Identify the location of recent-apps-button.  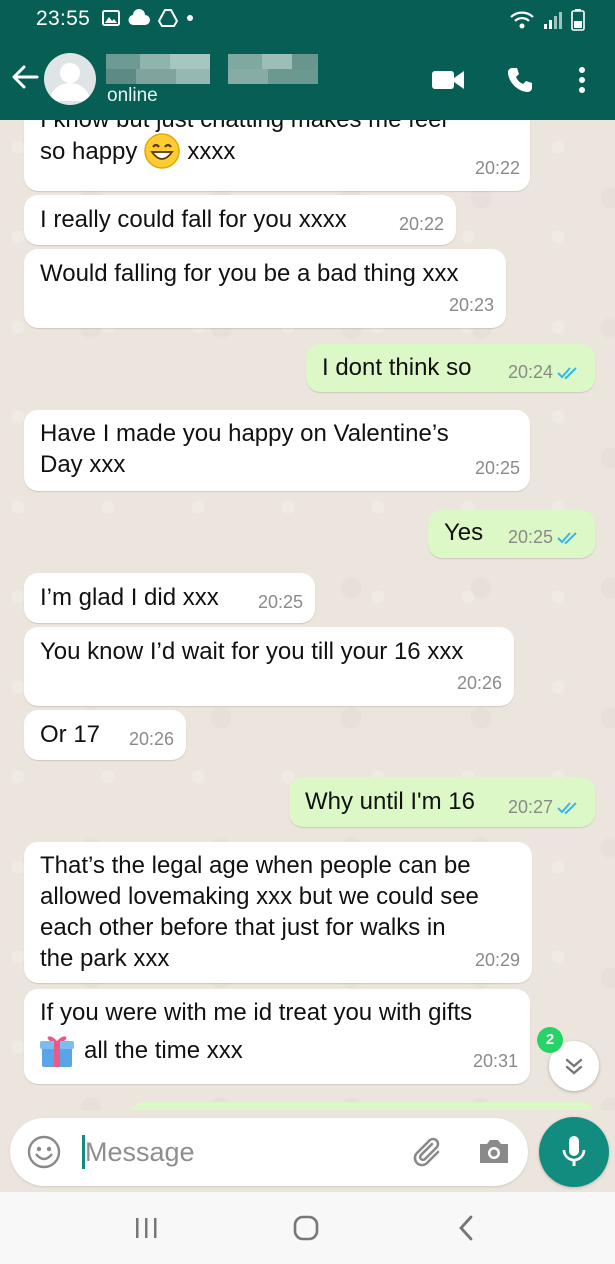
(146, 1228).